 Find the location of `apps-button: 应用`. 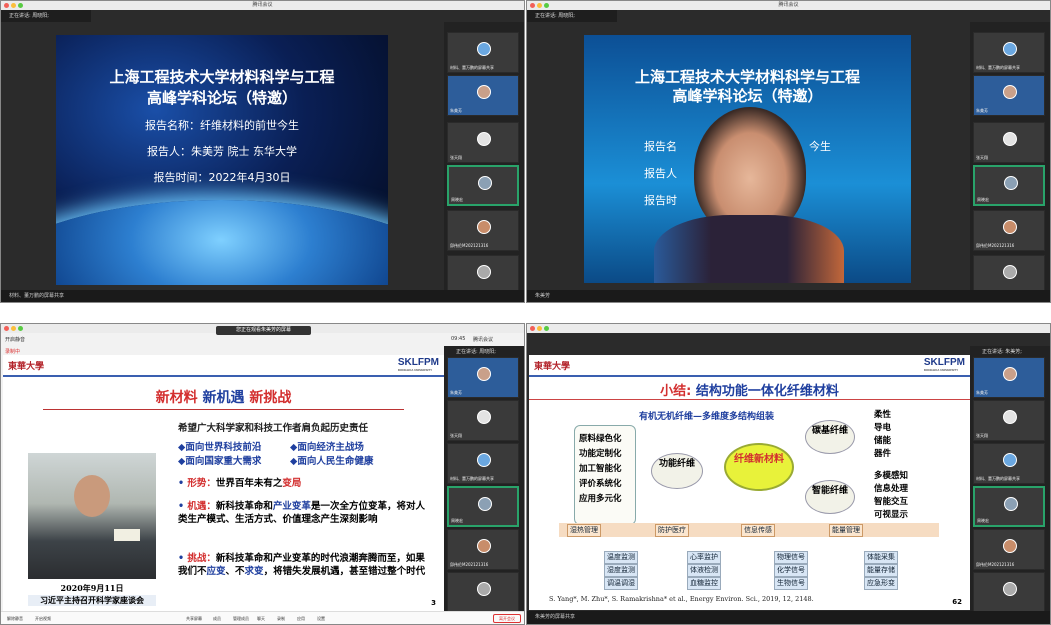

apps-button: 应用 is located at coordinates (301, 619).